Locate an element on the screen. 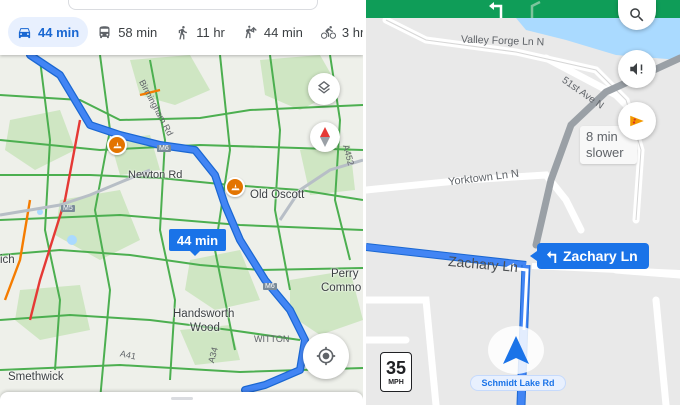 This screenshot has width=680, height=405. travel-mode-tabs: 44 min 58 min 11 hr 44 min 3 hr is located at coordinates (185, 32).